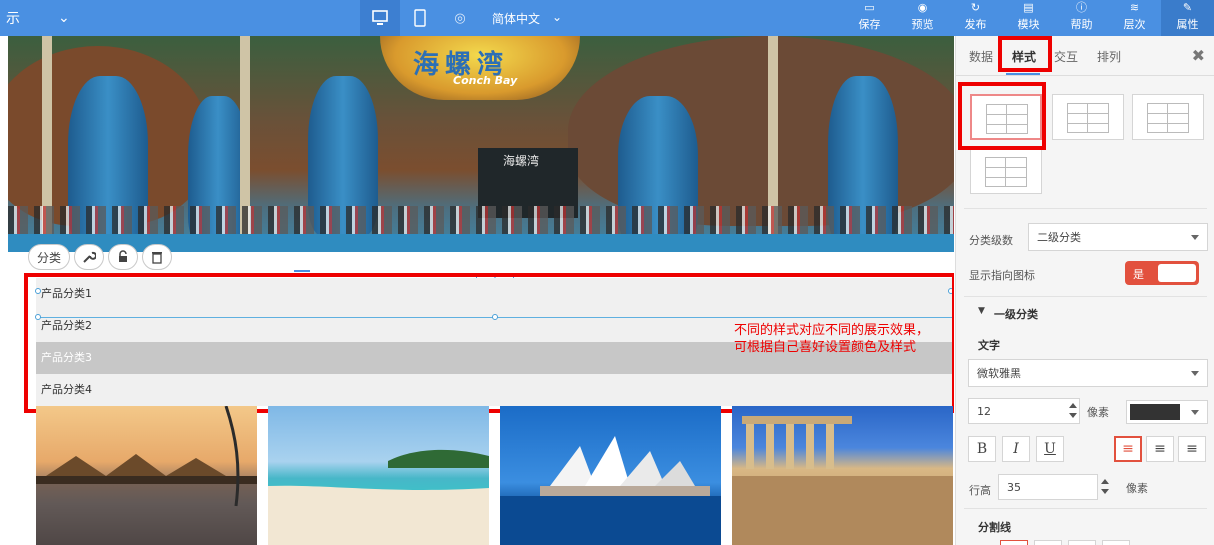  Describe the element at coordinates (989, 345) in the screenshot. I see `text-section-title: 文字` at that location.